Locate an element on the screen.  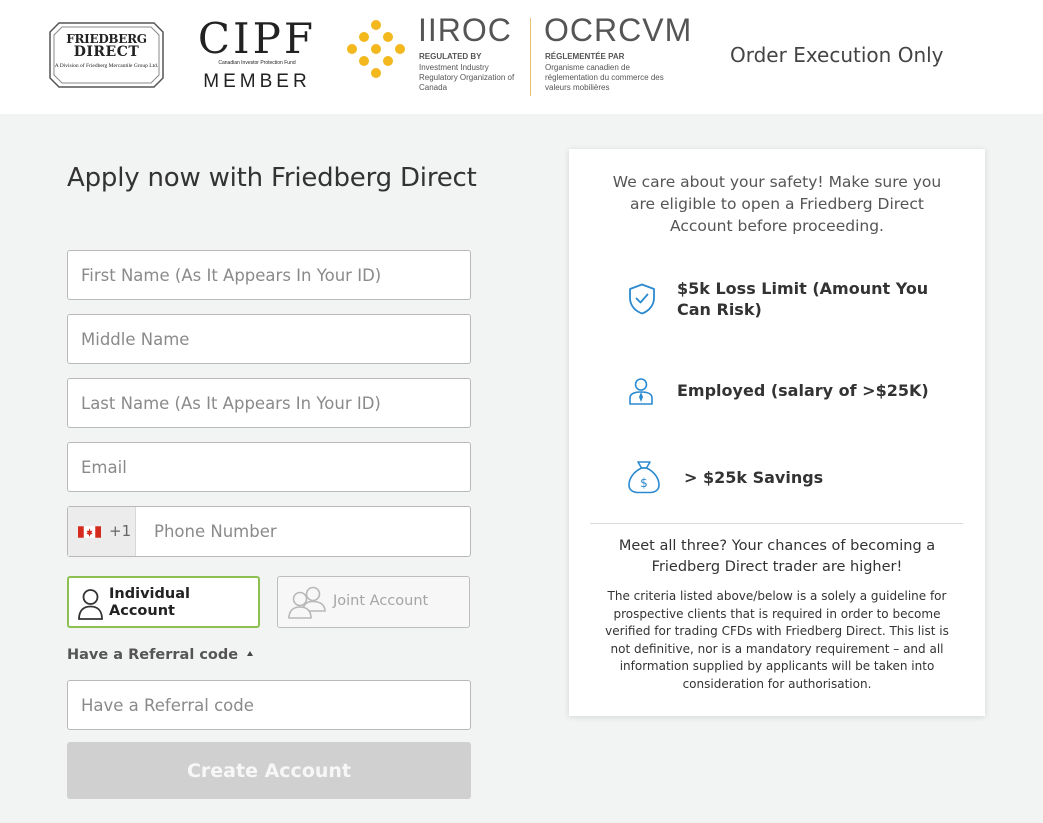
iiroc-divider is located at coordinates (530, 57).